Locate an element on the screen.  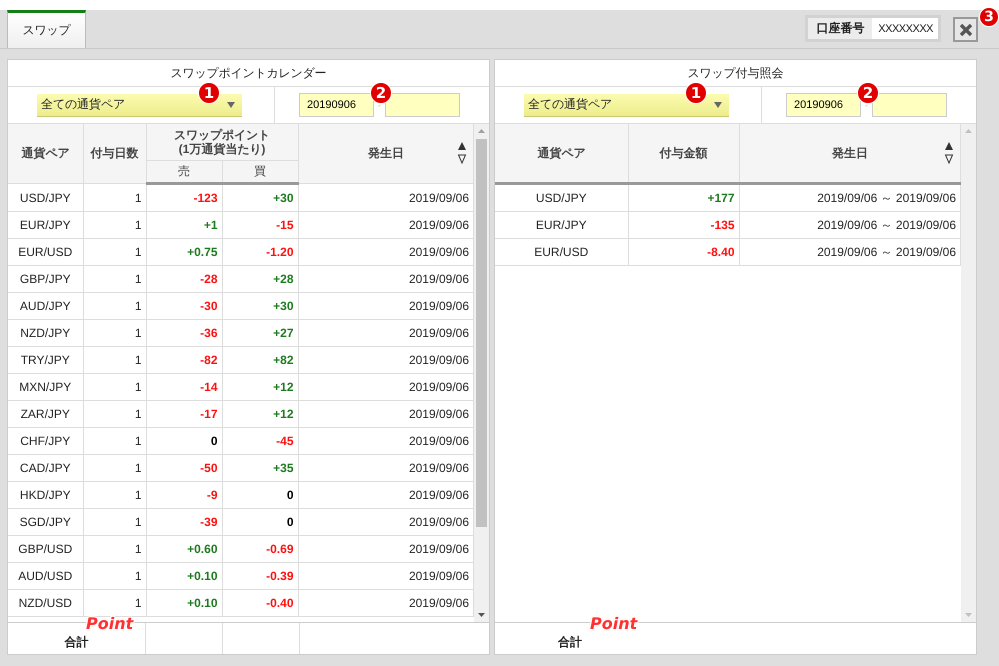
table-cell: -1.20 is located at coordinates (260, 252).